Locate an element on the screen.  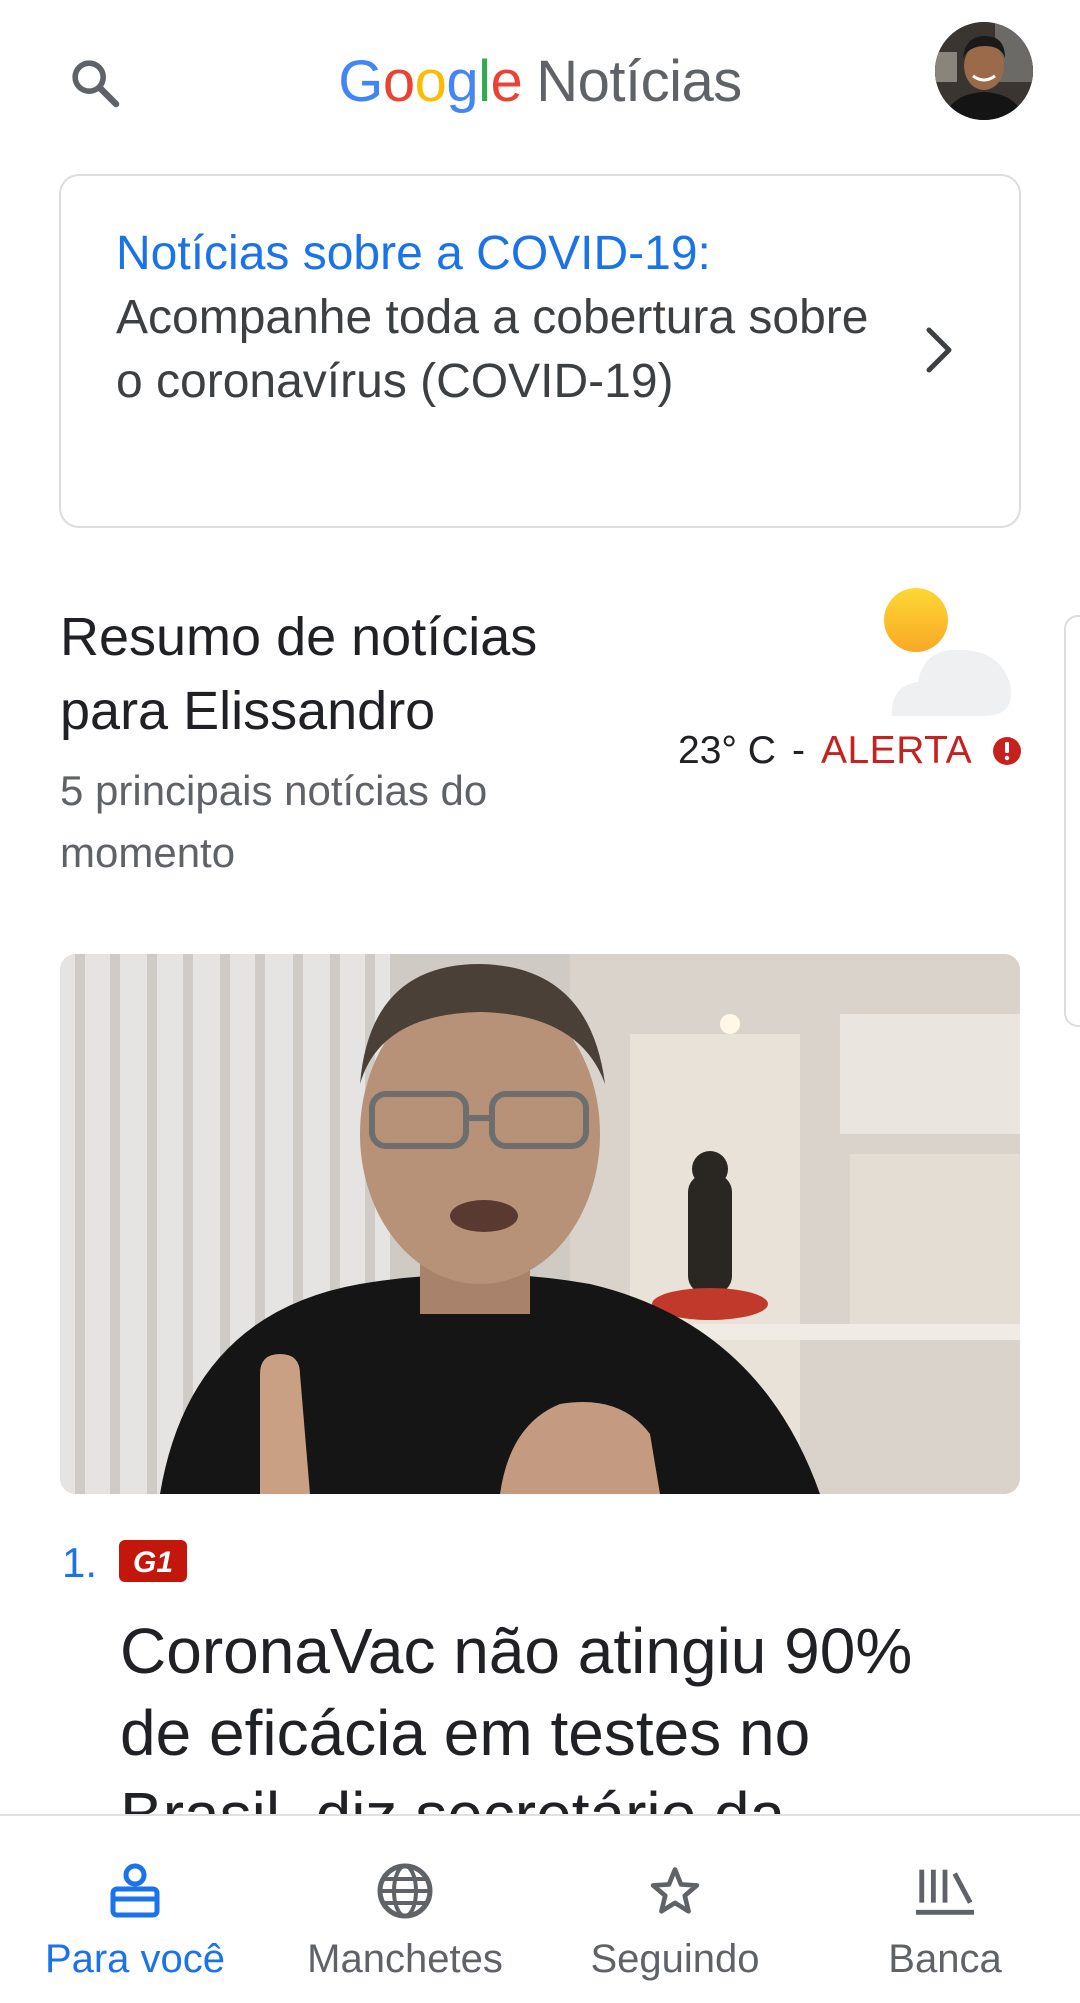
avatar-photo is located at coordinates (984, 71).